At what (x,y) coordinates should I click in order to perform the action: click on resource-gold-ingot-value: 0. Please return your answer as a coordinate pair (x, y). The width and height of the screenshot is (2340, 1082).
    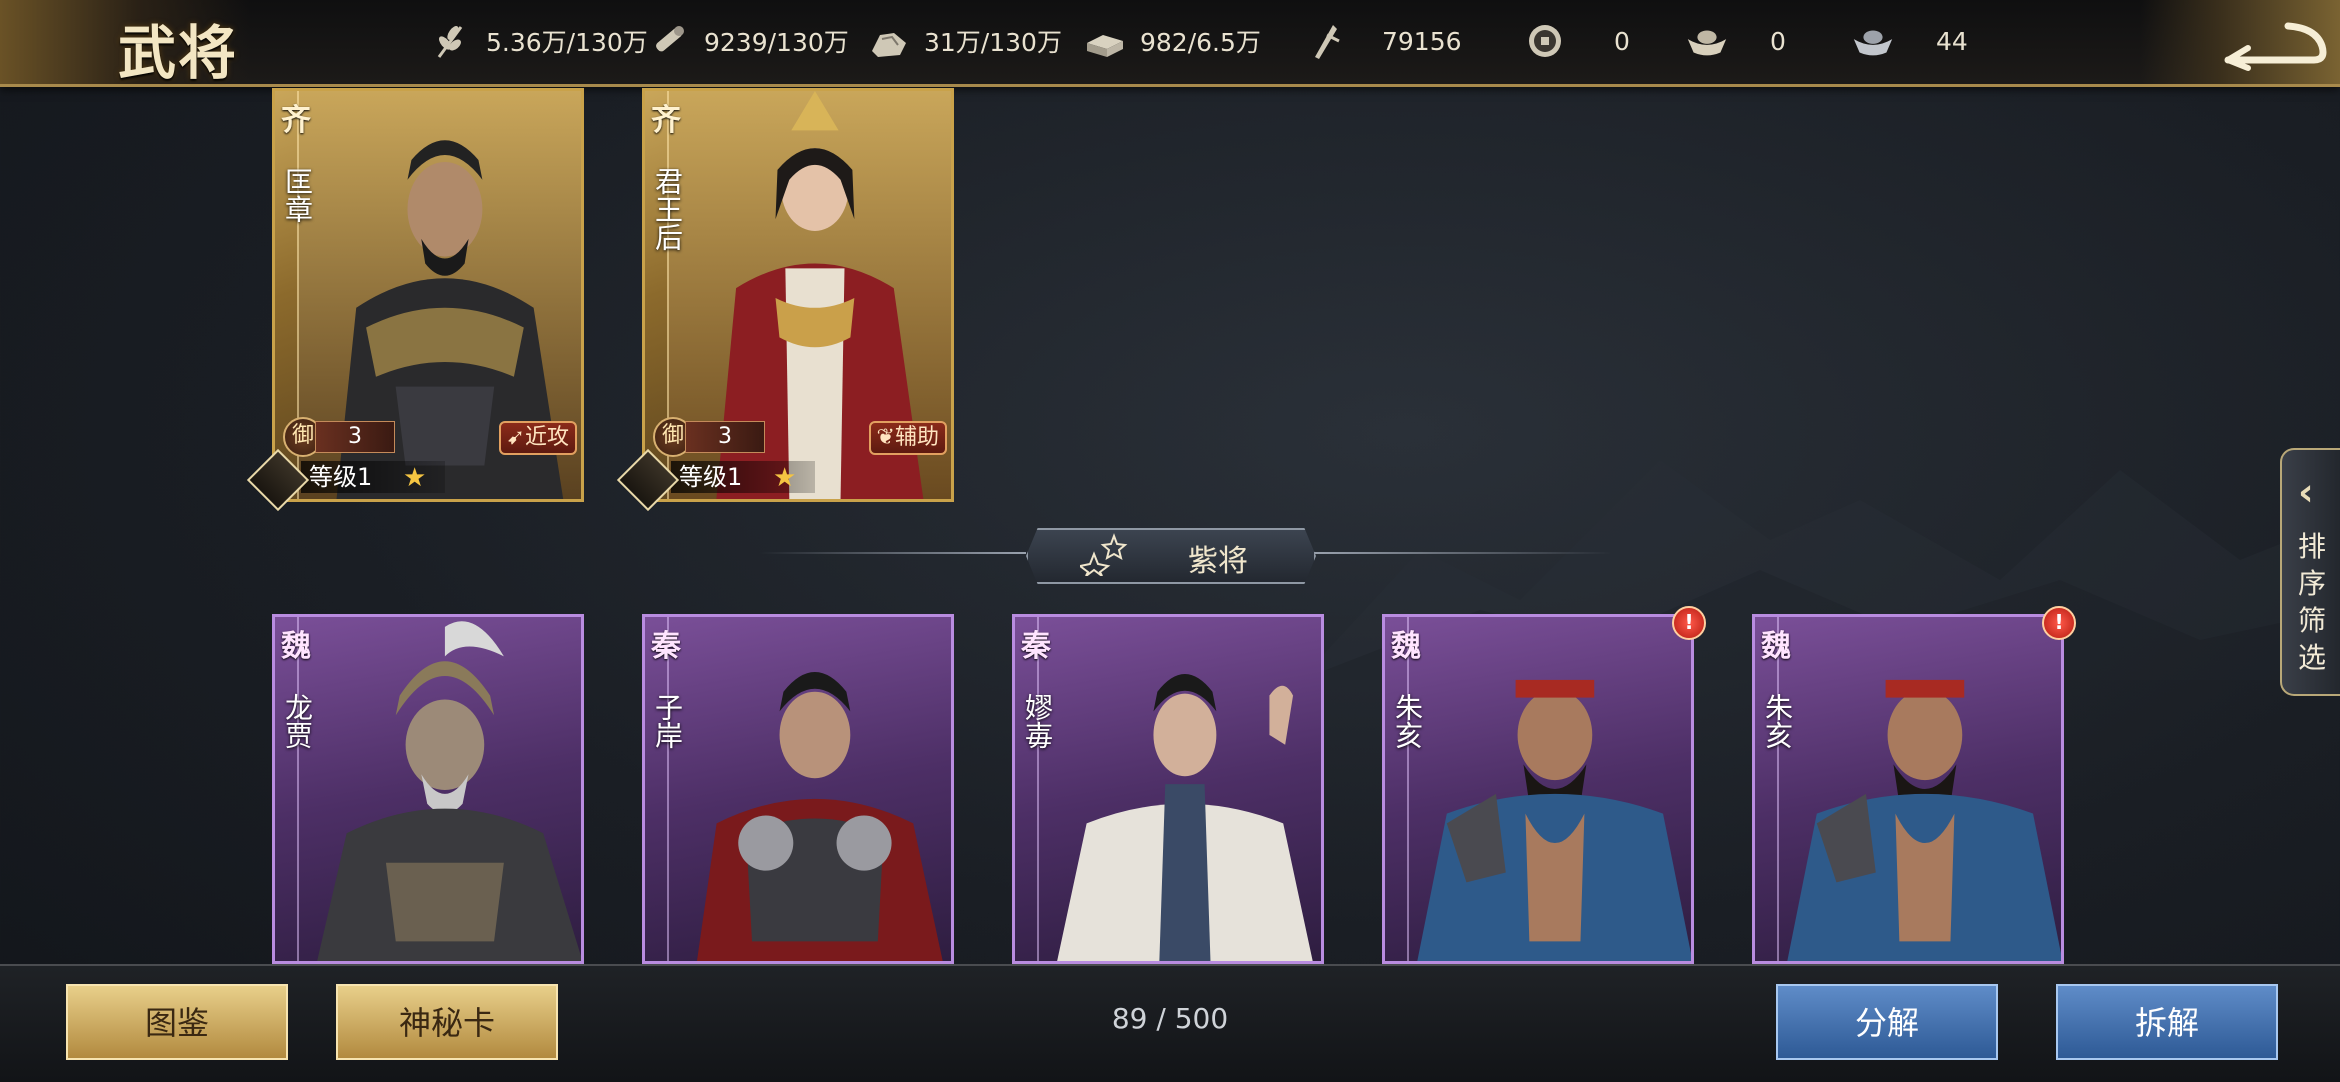
    Looking at the image, I should click on (1778, 41).